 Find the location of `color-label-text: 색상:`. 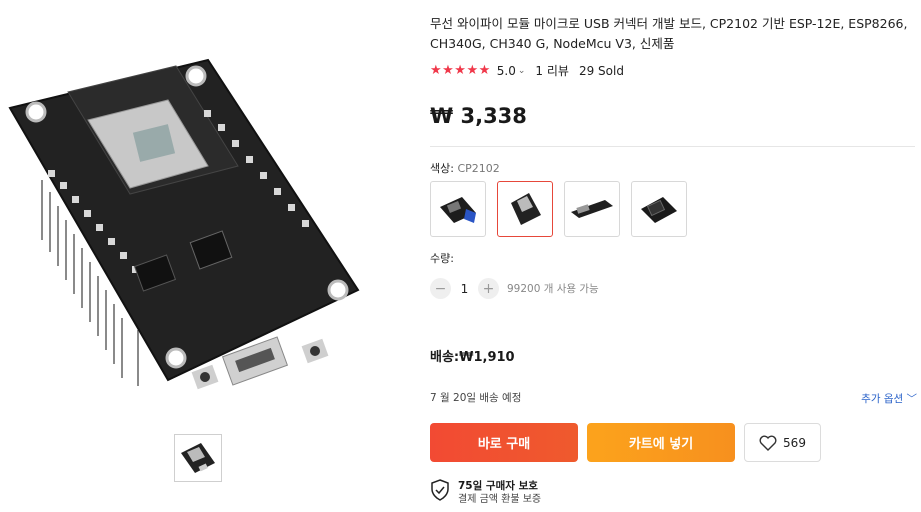

color-label-text: 색상: is located at coordinates (444, 168).